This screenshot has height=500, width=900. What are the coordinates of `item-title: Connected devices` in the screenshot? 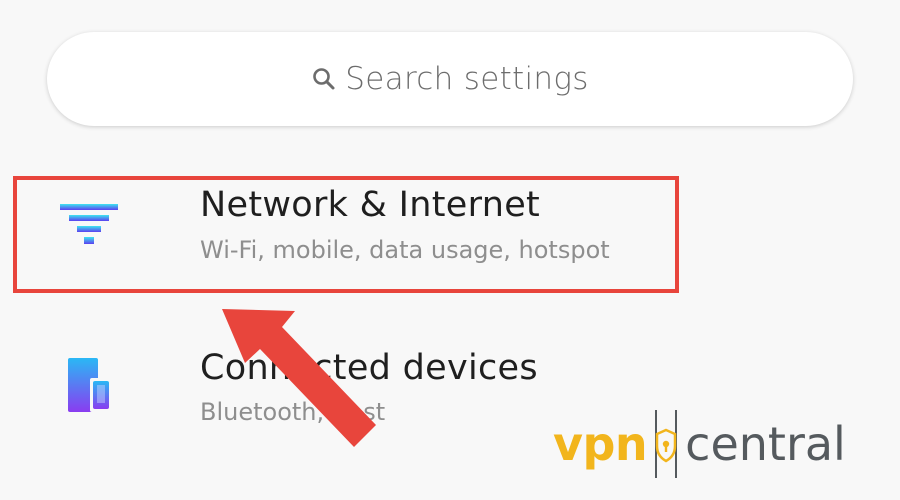 It's located at (369, 368).